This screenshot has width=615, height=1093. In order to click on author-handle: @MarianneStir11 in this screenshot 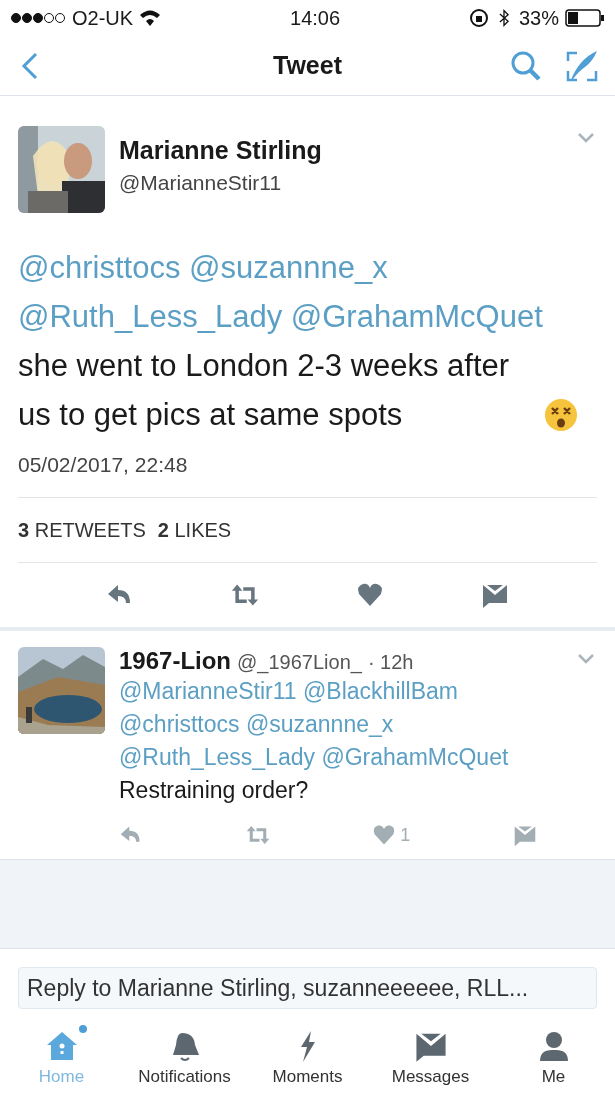, I will do `click(201, 183)`.